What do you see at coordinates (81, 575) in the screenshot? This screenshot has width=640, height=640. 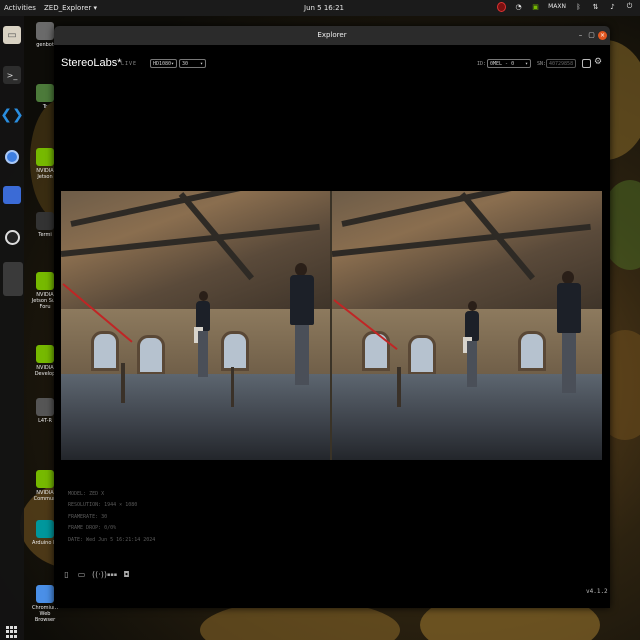 I see `record-video-icon: ▭` at bounding box center [81, 575].